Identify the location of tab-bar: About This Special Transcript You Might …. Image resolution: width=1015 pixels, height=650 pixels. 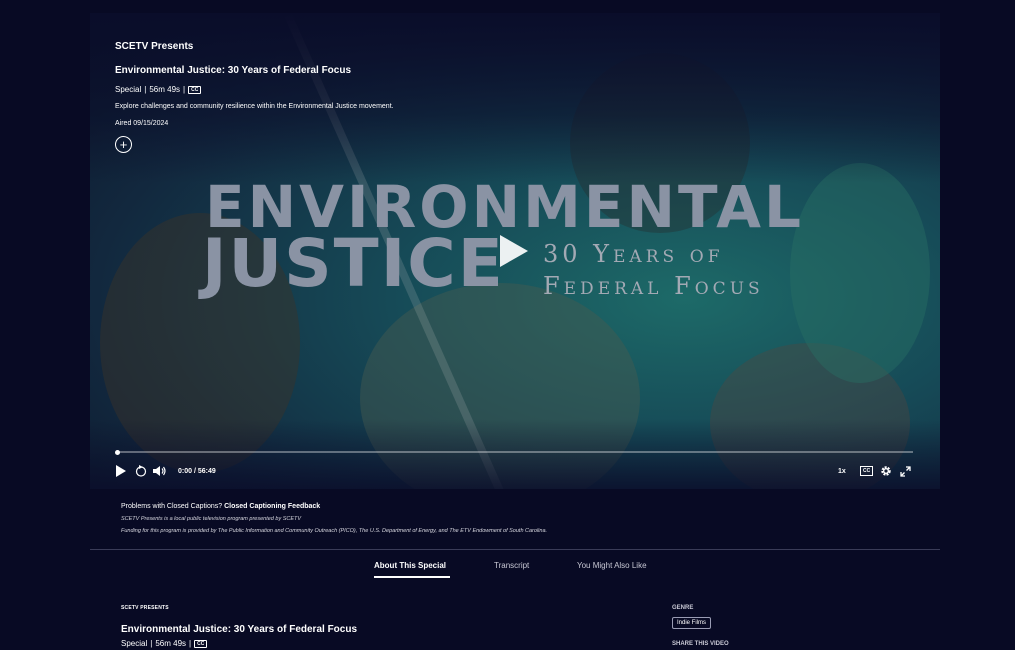
(507, 571).